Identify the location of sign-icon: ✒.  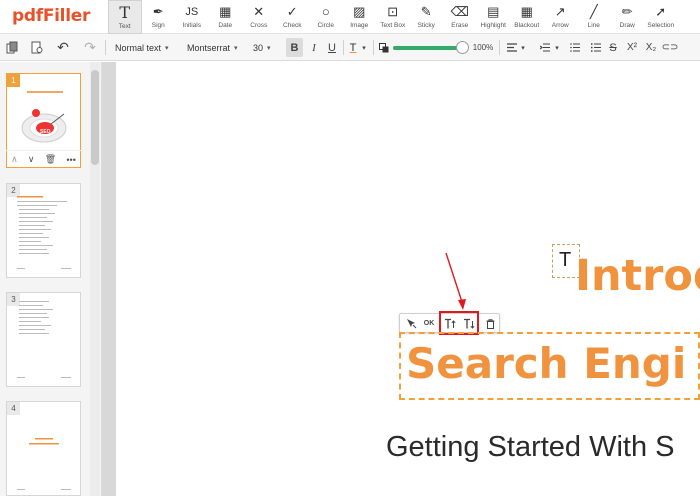
(158, 11).